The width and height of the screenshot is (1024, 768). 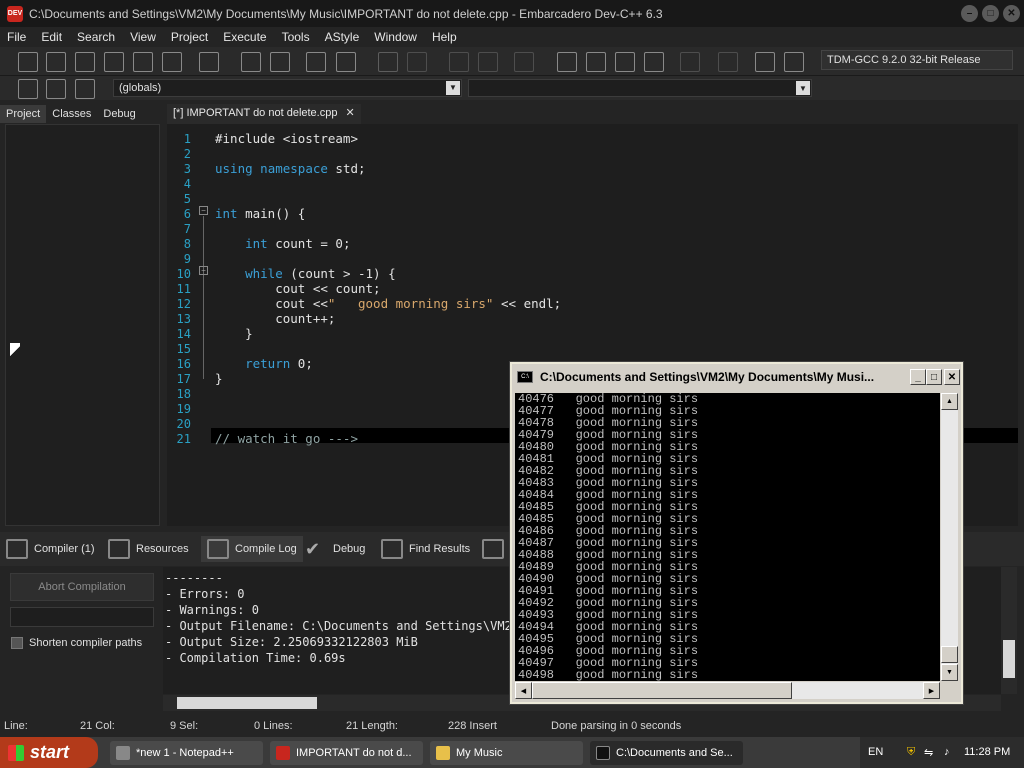 What do you see at coordinates (496, 549) in the screenshot?
I see `tab-close-panel` at bounding box center [496, 549].